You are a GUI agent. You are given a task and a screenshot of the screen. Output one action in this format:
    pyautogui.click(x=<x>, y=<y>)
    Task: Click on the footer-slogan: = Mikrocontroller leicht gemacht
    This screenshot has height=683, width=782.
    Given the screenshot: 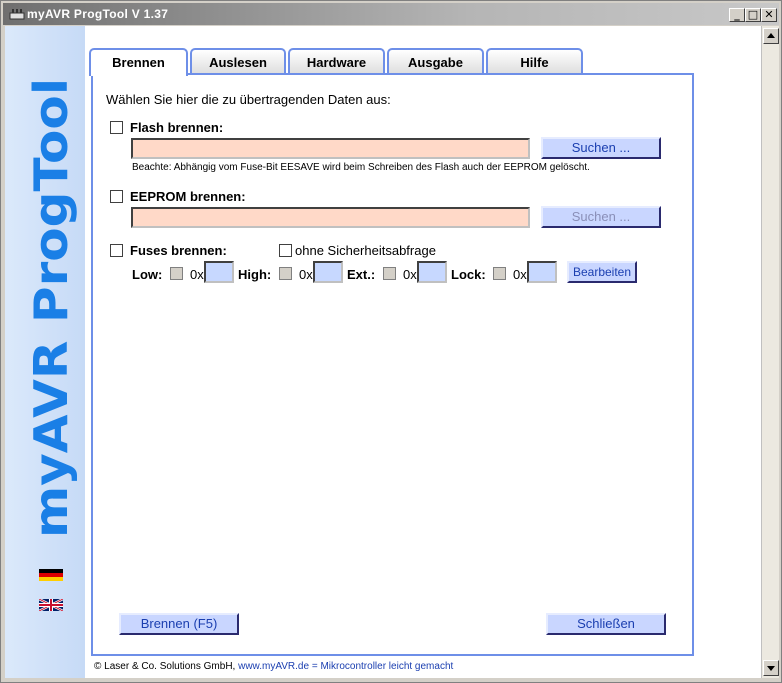 What is the action you would take?
    pyautogui.click(x=382, y=666)
    